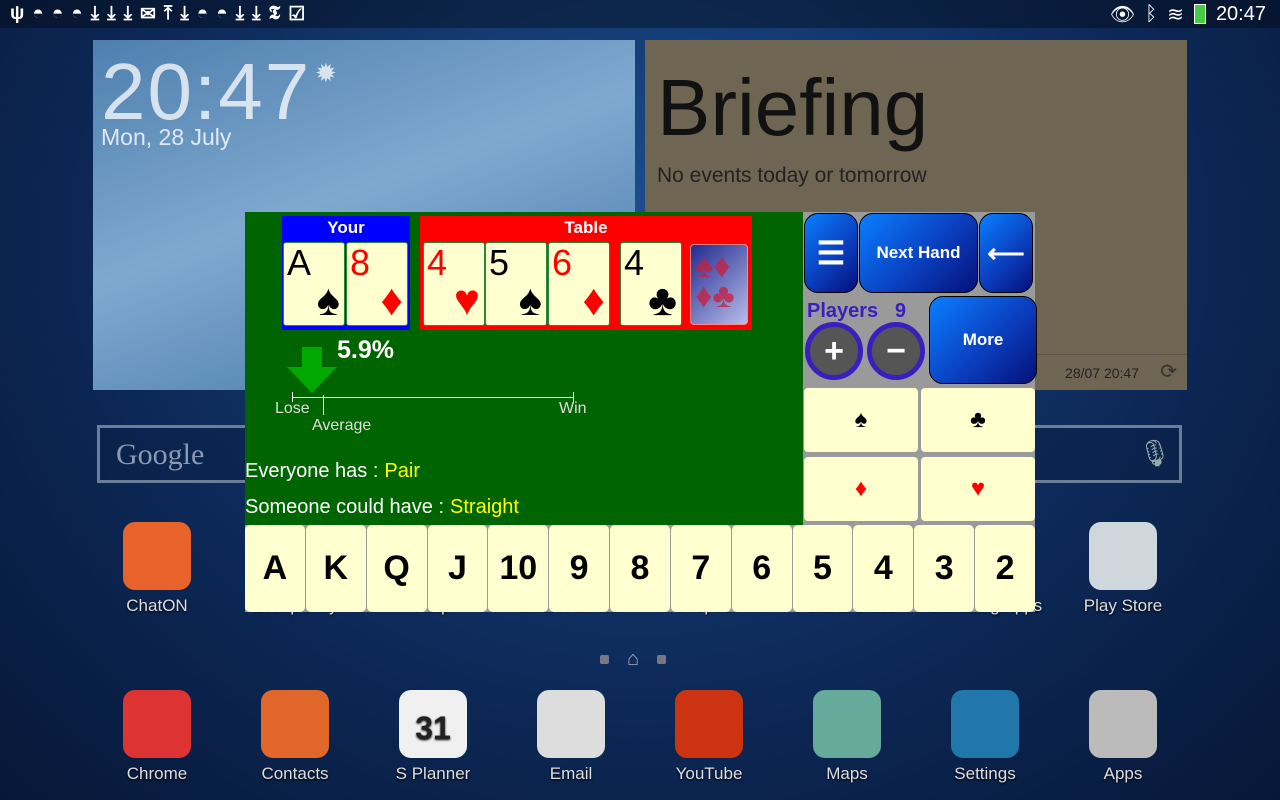 The image size is (1280, 800). I want to click on weather-settings-icon: ✹, so click(326, 73).